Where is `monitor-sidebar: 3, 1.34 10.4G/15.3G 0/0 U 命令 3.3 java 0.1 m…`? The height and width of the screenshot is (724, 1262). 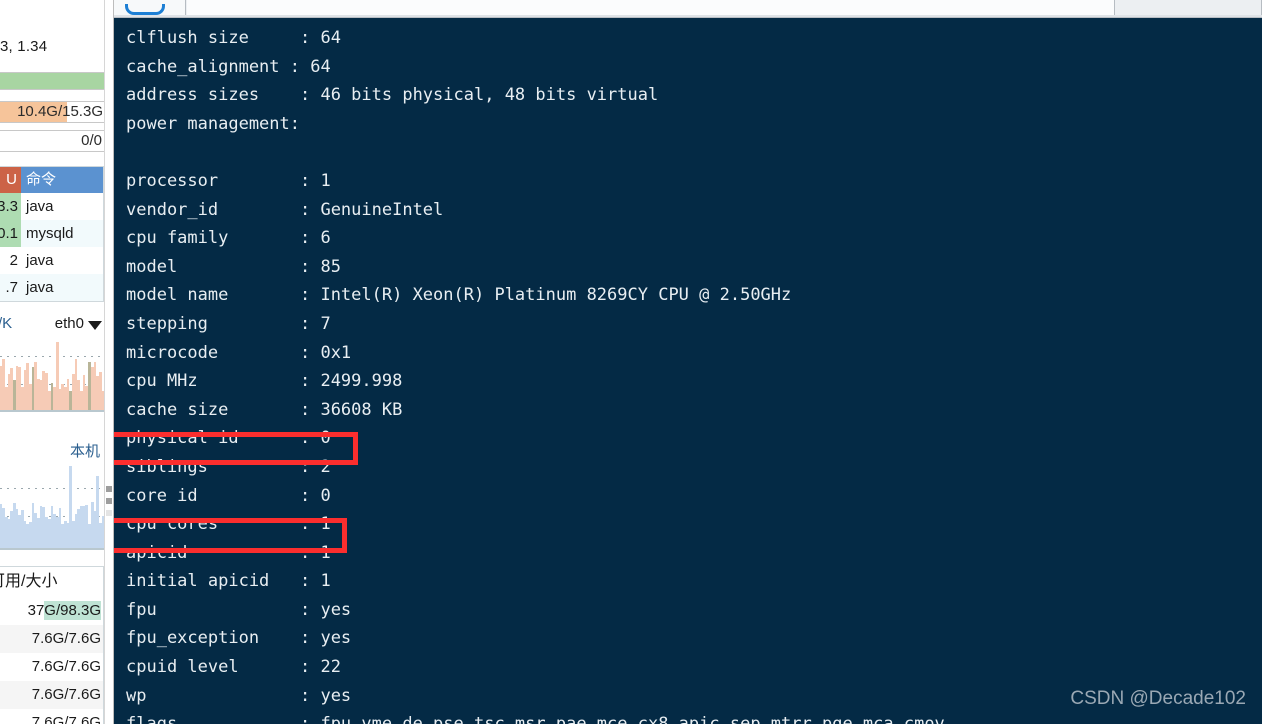 monitor-sidebar: 3, 1.34 10.4G/15.3G 0/0 U 命令 3.3 java 0.1 m… is located at coordinates (52, 362).